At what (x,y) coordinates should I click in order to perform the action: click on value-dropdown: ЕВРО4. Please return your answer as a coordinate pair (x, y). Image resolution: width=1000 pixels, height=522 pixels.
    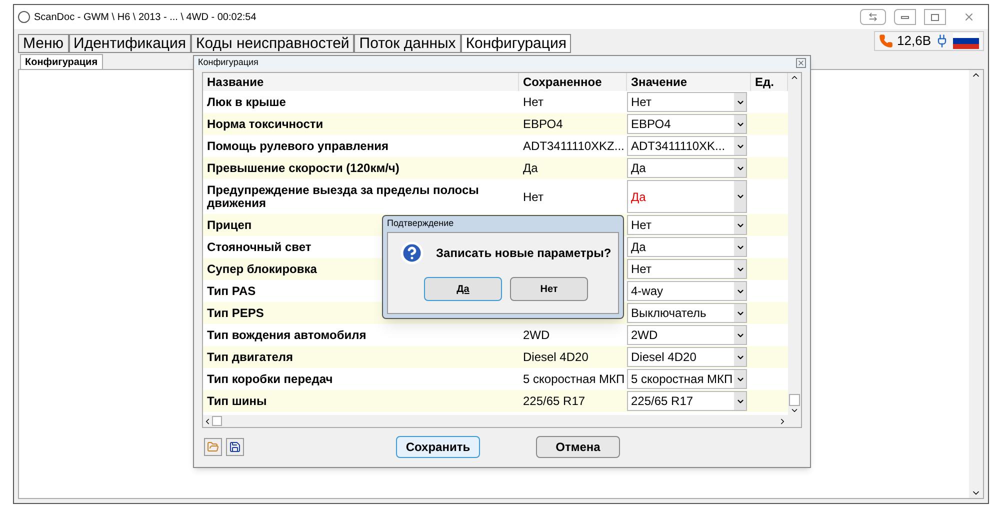
    Looking at the image, I should click on (687, 124).